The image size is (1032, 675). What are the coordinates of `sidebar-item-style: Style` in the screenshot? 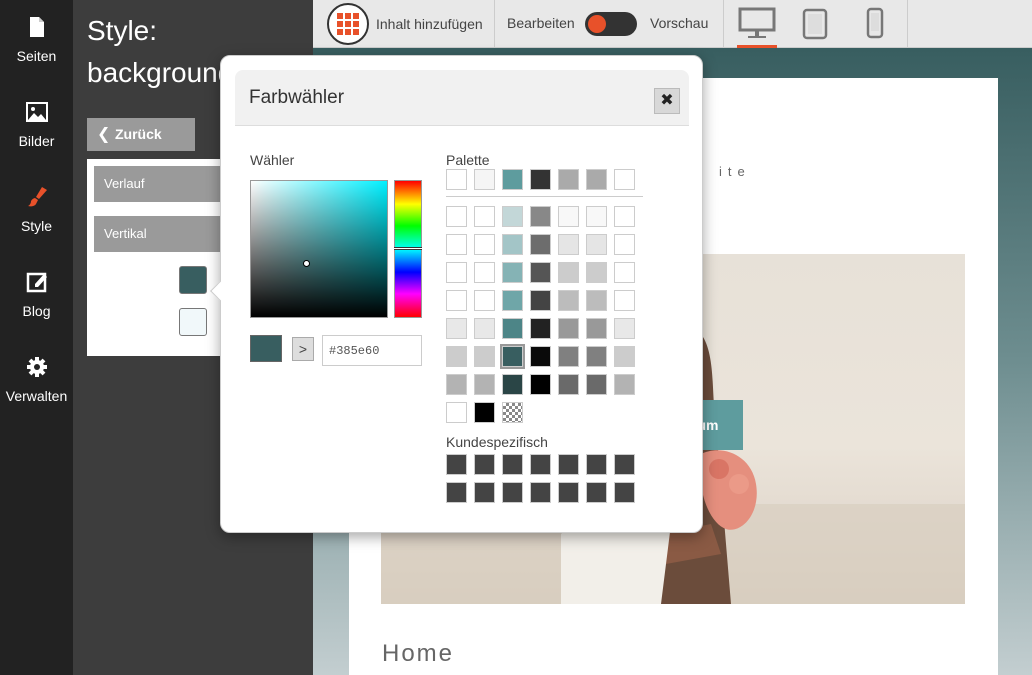 It's located at (36, 210).